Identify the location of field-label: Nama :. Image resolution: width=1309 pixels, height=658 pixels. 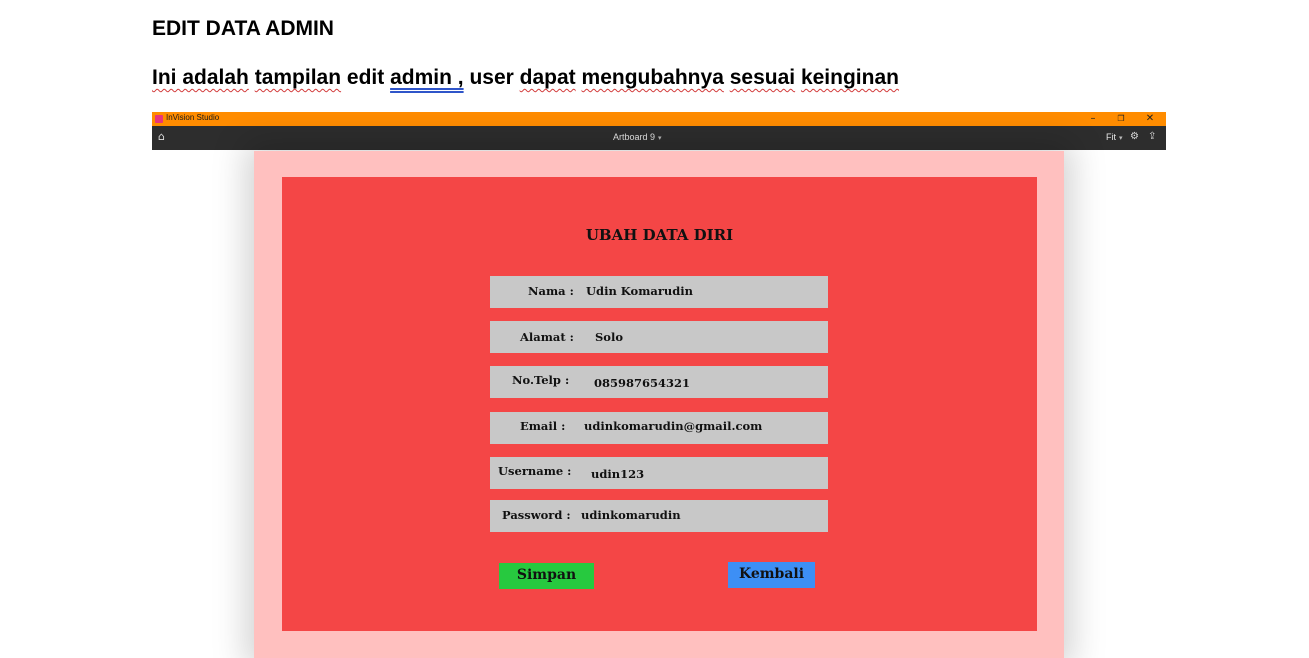
(551, 291).